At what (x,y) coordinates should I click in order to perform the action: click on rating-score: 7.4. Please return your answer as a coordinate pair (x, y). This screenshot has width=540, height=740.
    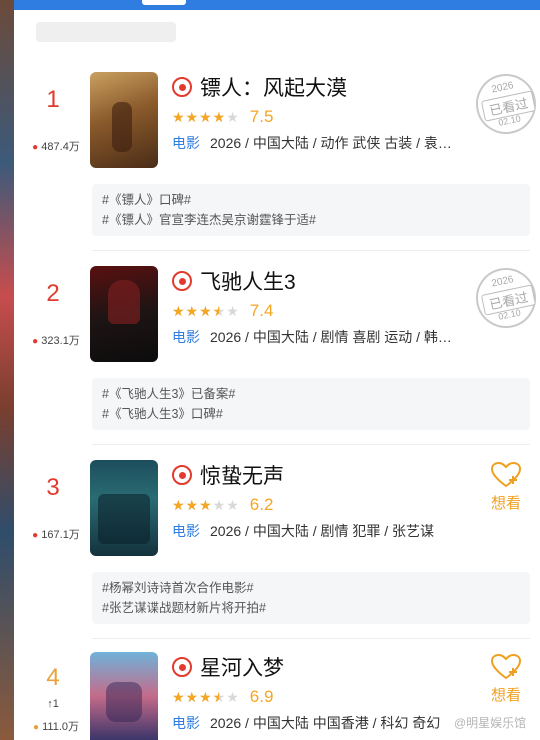
    Looking at the image, I should click on (261, 310).